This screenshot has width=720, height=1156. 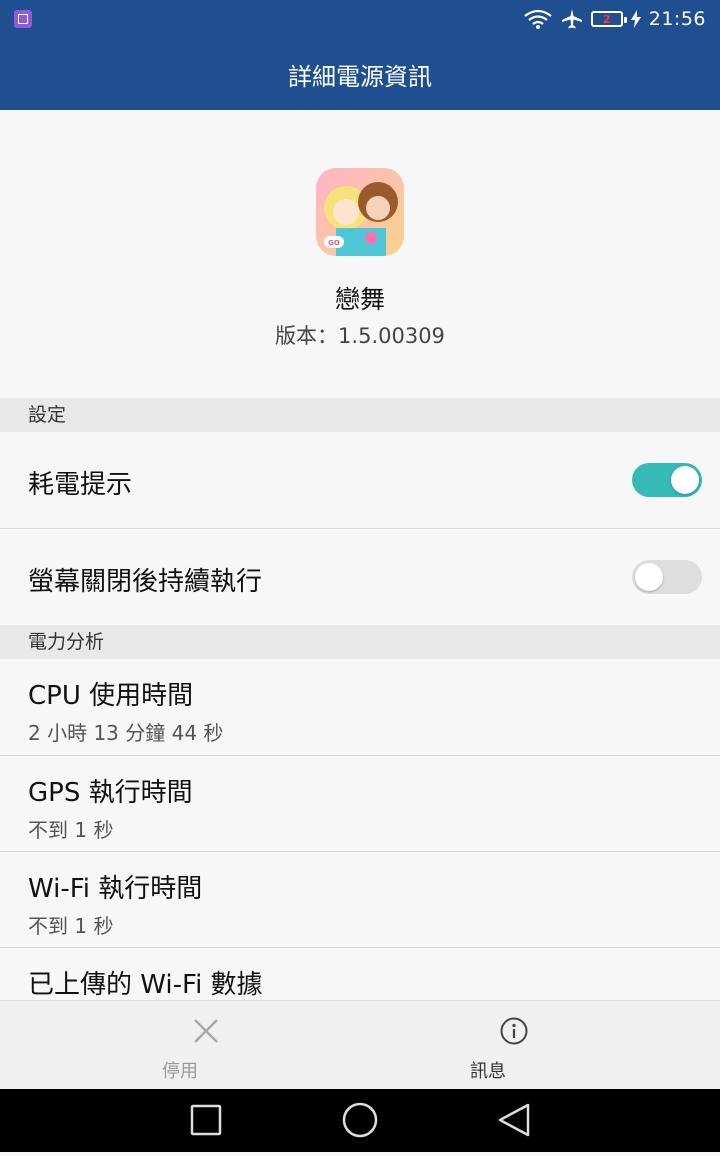 I want to click on power-hint-toggle, so click(x=667, y=480).